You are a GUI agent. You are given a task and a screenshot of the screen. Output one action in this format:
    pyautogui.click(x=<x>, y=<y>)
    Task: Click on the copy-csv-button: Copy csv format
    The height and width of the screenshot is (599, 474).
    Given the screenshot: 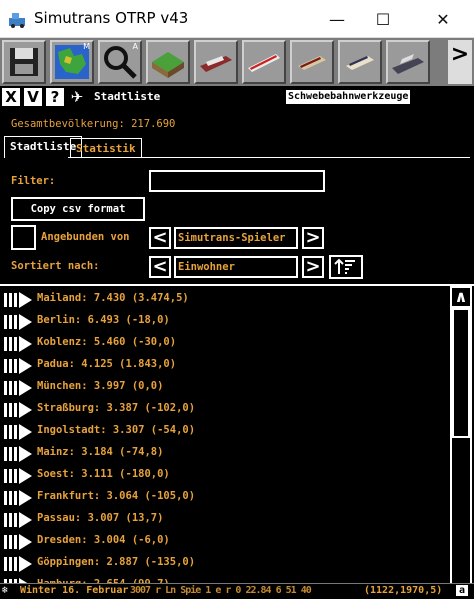 What is the action you would take?
    pyautogui.click(x=78, y=209)
    